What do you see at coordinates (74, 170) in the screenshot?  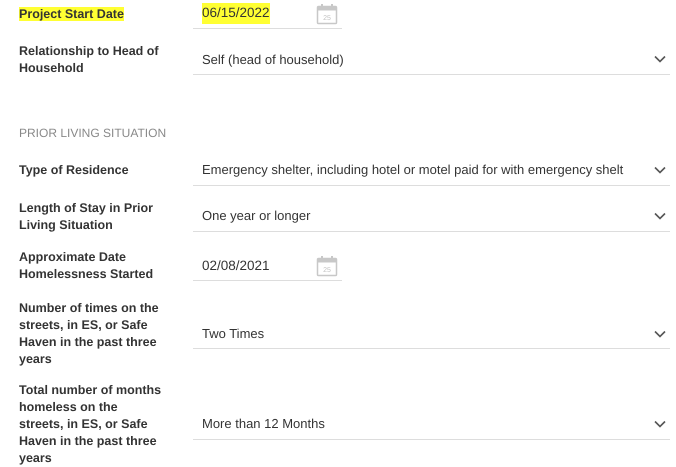 I see `field-label: Type of Residence` at bounding box center [74, 170].